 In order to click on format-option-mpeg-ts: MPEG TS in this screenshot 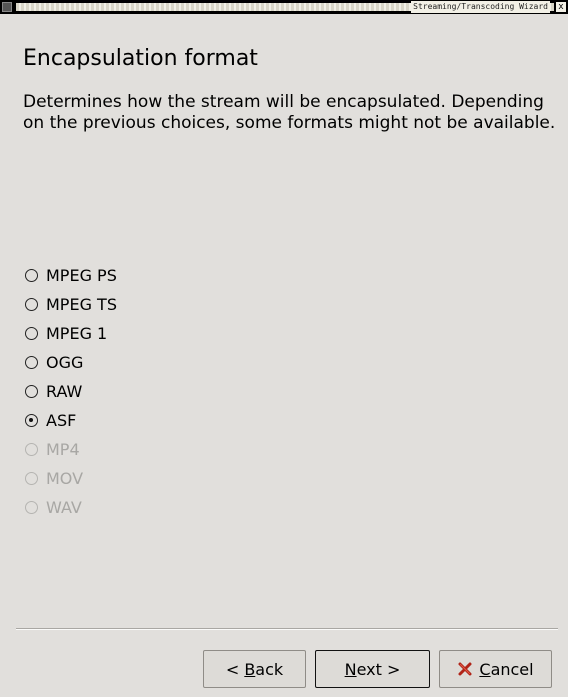, I will do `click(71, 304)`.